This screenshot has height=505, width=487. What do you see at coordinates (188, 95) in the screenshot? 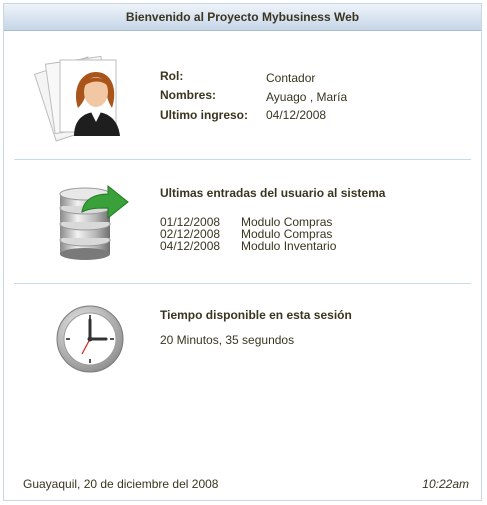
I see `nombres-label: Nombres:` at bounding box center [188, 95].